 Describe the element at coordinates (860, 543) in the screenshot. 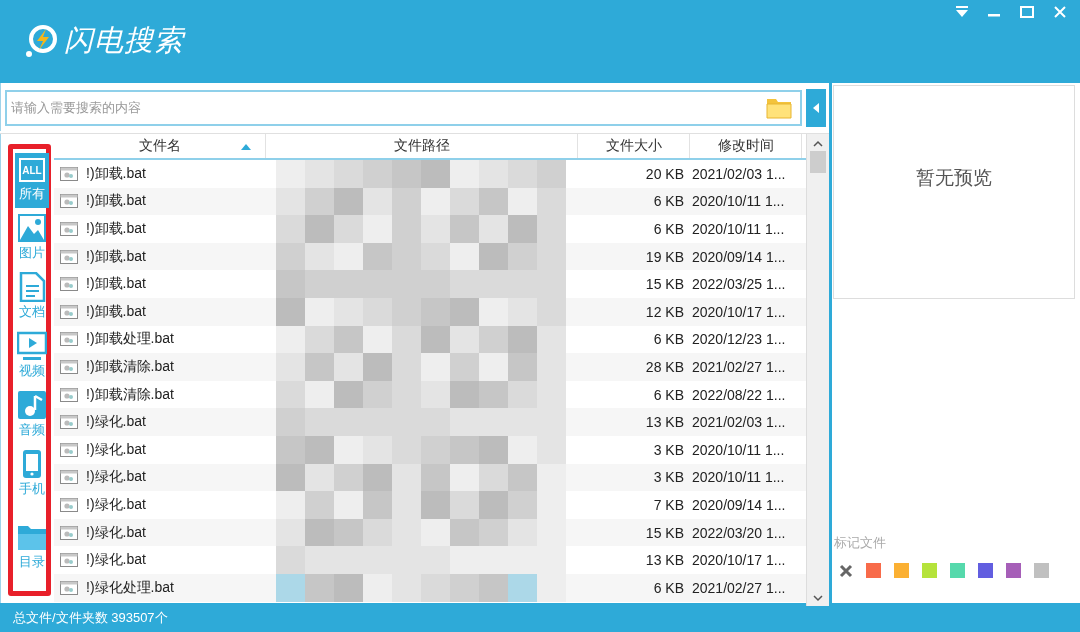

I see `tag-files-label: 标记文件` at that location.